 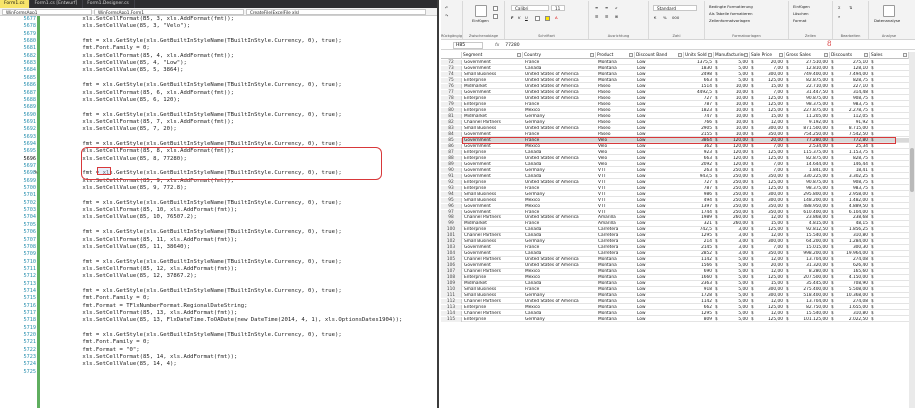 What do you see at coordinates (698, 68) in the screenshot?
I see `table-cell: 1830` at bounding box center [698, 68].